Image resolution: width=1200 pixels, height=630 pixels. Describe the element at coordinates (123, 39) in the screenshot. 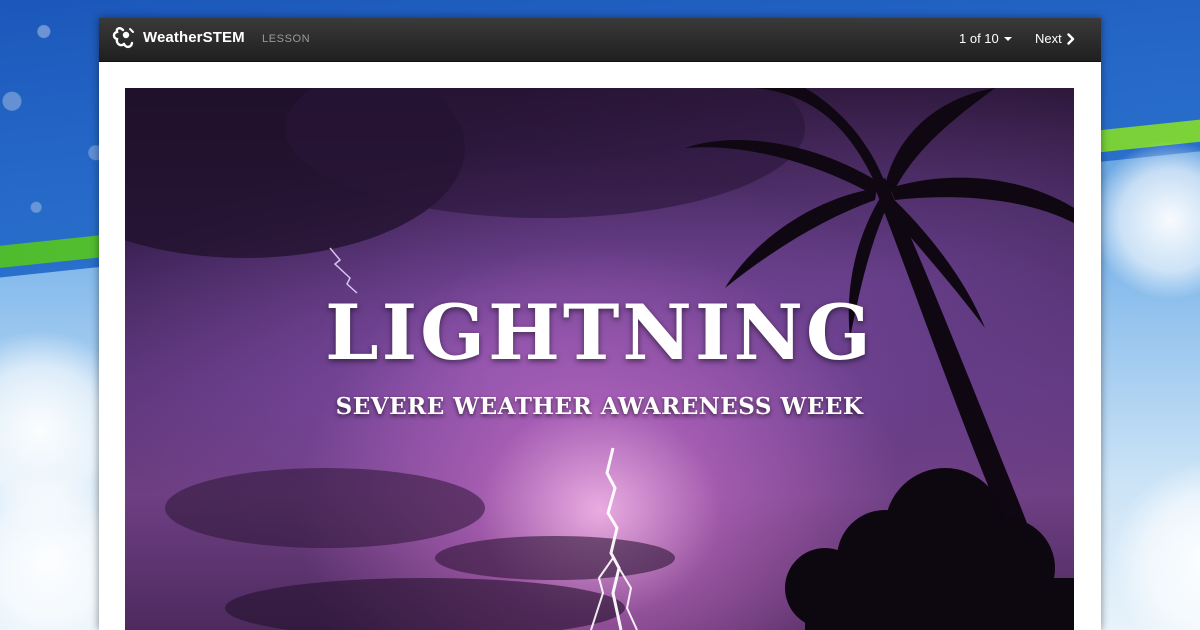

I see `weatherstem-logo-icon` at that location.